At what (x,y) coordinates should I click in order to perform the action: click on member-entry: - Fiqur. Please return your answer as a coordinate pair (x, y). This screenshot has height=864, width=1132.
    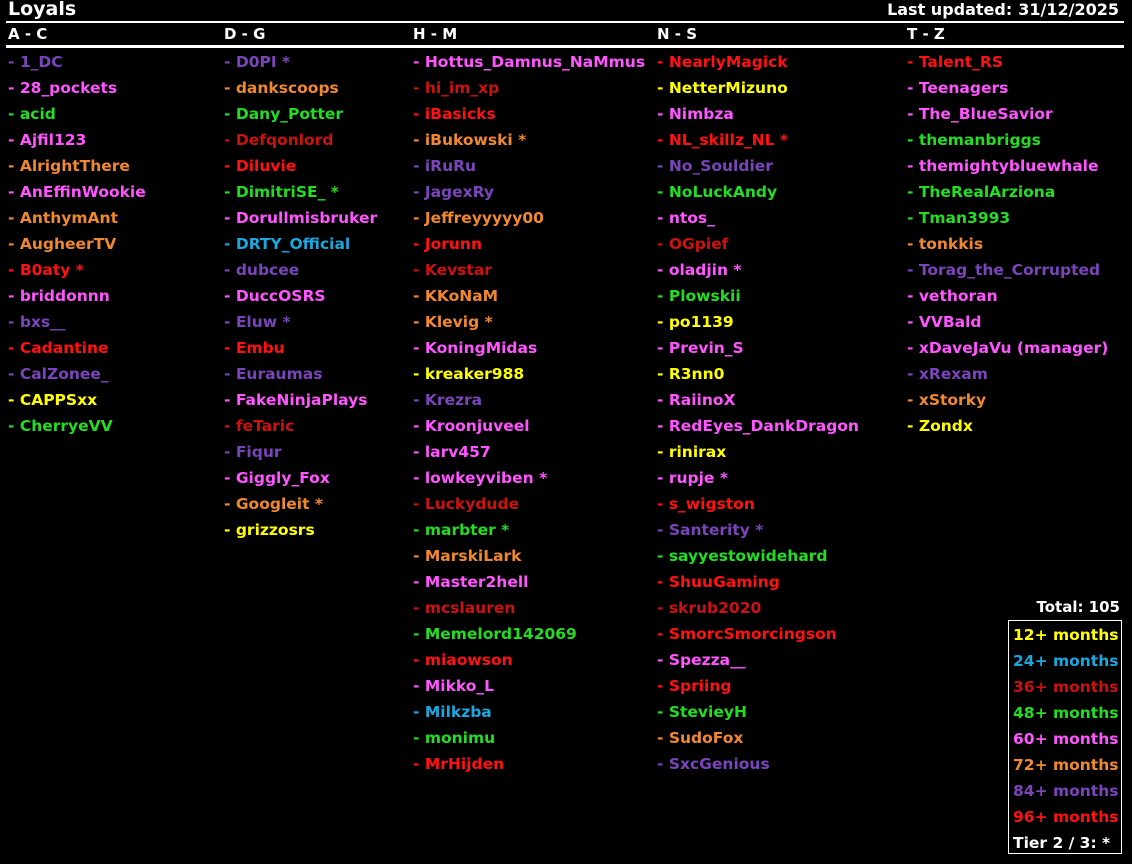
    Looking at the image, I should click on (253, 452).